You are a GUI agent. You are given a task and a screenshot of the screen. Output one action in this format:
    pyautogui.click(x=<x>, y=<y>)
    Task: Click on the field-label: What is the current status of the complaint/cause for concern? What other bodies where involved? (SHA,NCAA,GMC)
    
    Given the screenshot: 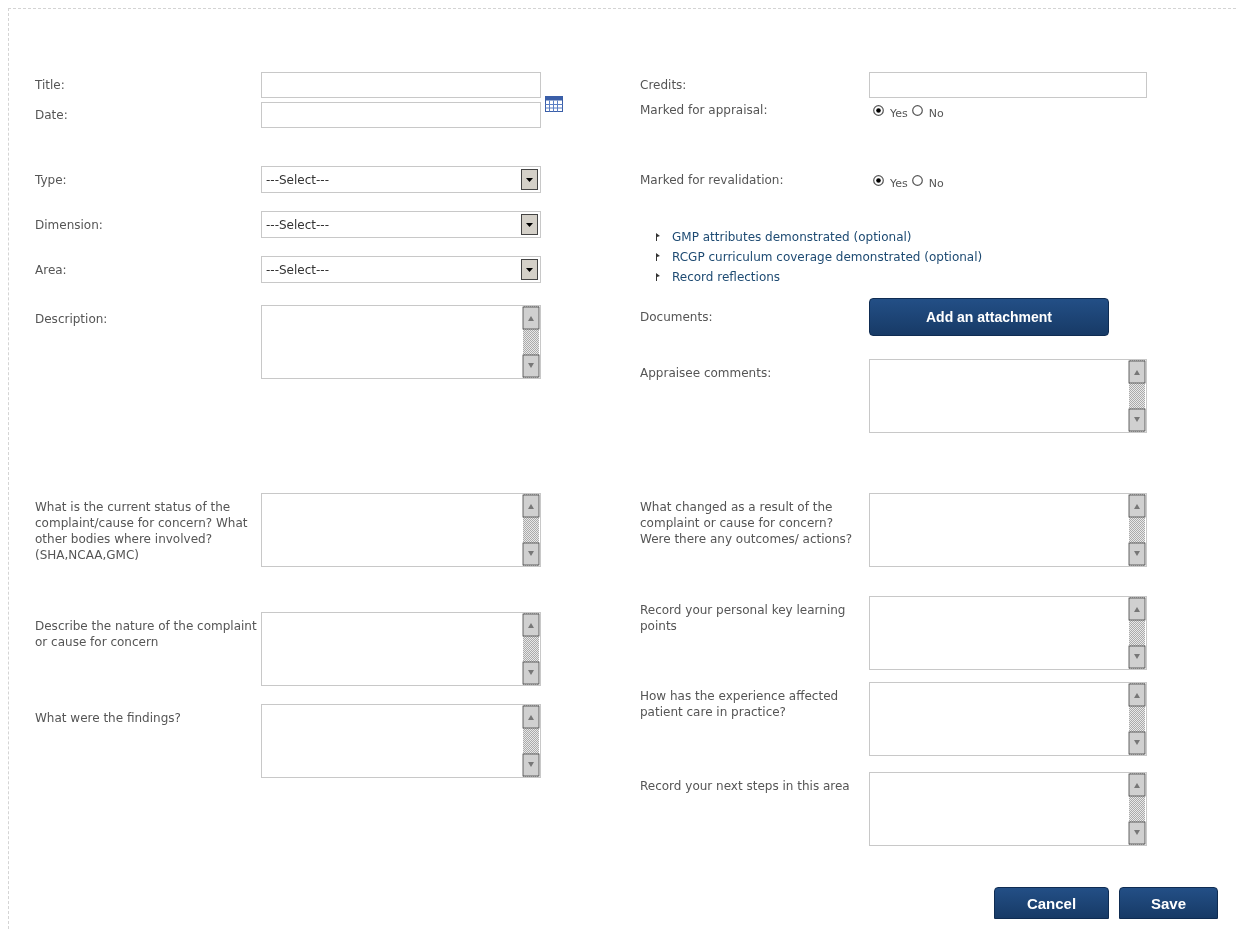 What is the action you would take?
    pyautogui.click(x=142, y=531)
    